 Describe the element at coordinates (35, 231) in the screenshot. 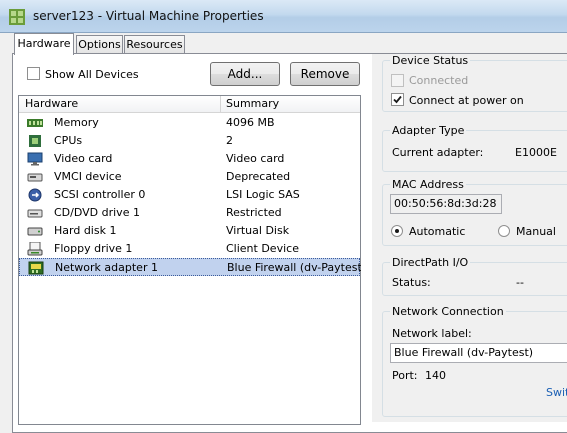

I see `hard-disk-icon` at that location.